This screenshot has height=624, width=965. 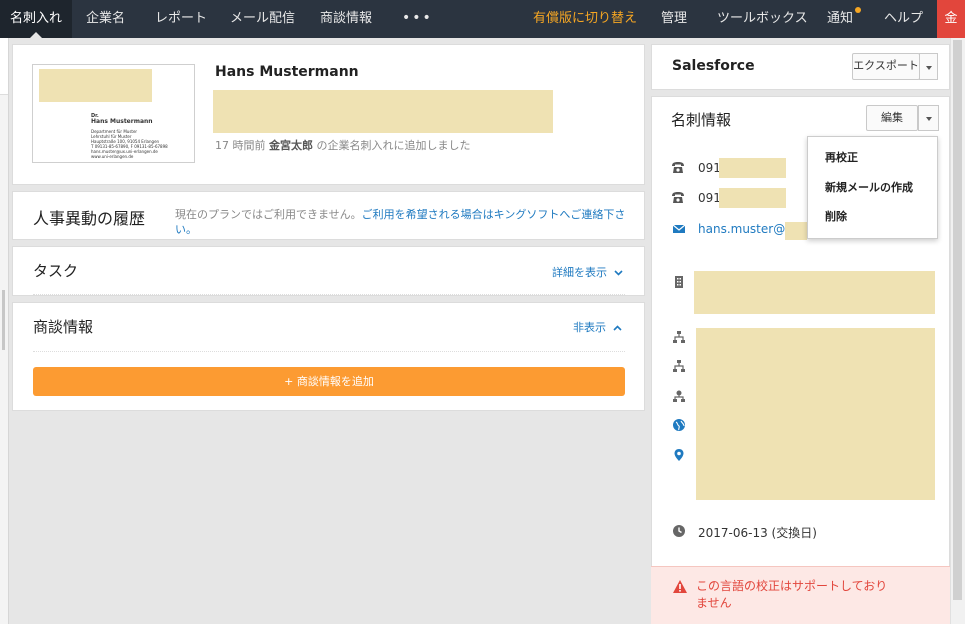 What do you see at coordinates (105, 19) in the screenshot?
I see `nav-item-companies: 企業名` at bounding box center [105, 19].